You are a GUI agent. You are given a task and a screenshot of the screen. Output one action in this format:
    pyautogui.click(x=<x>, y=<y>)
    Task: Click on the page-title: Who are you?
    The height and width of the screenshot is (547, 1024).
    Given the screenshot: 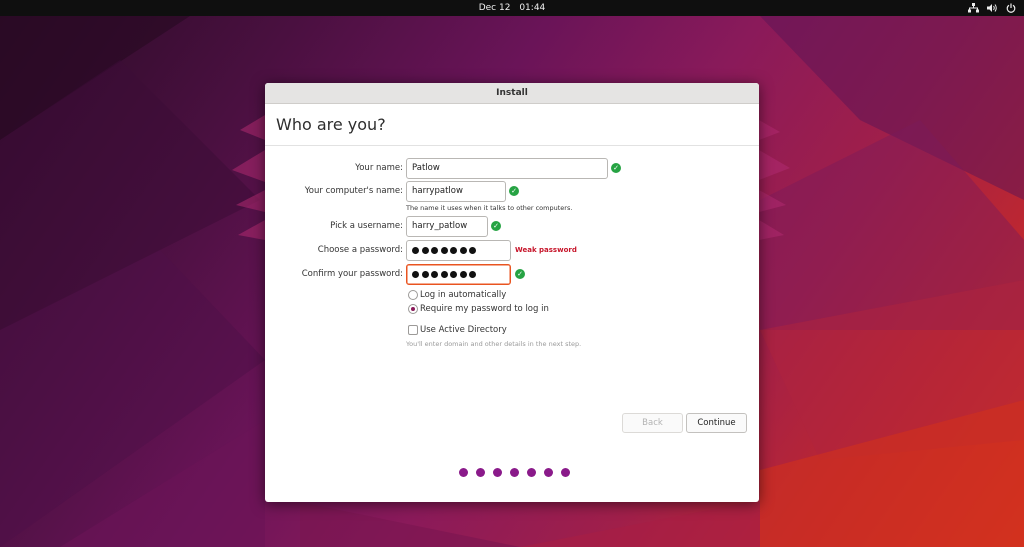 What is the action you would take?
    pyautogui.click(x=331, y=124)
    